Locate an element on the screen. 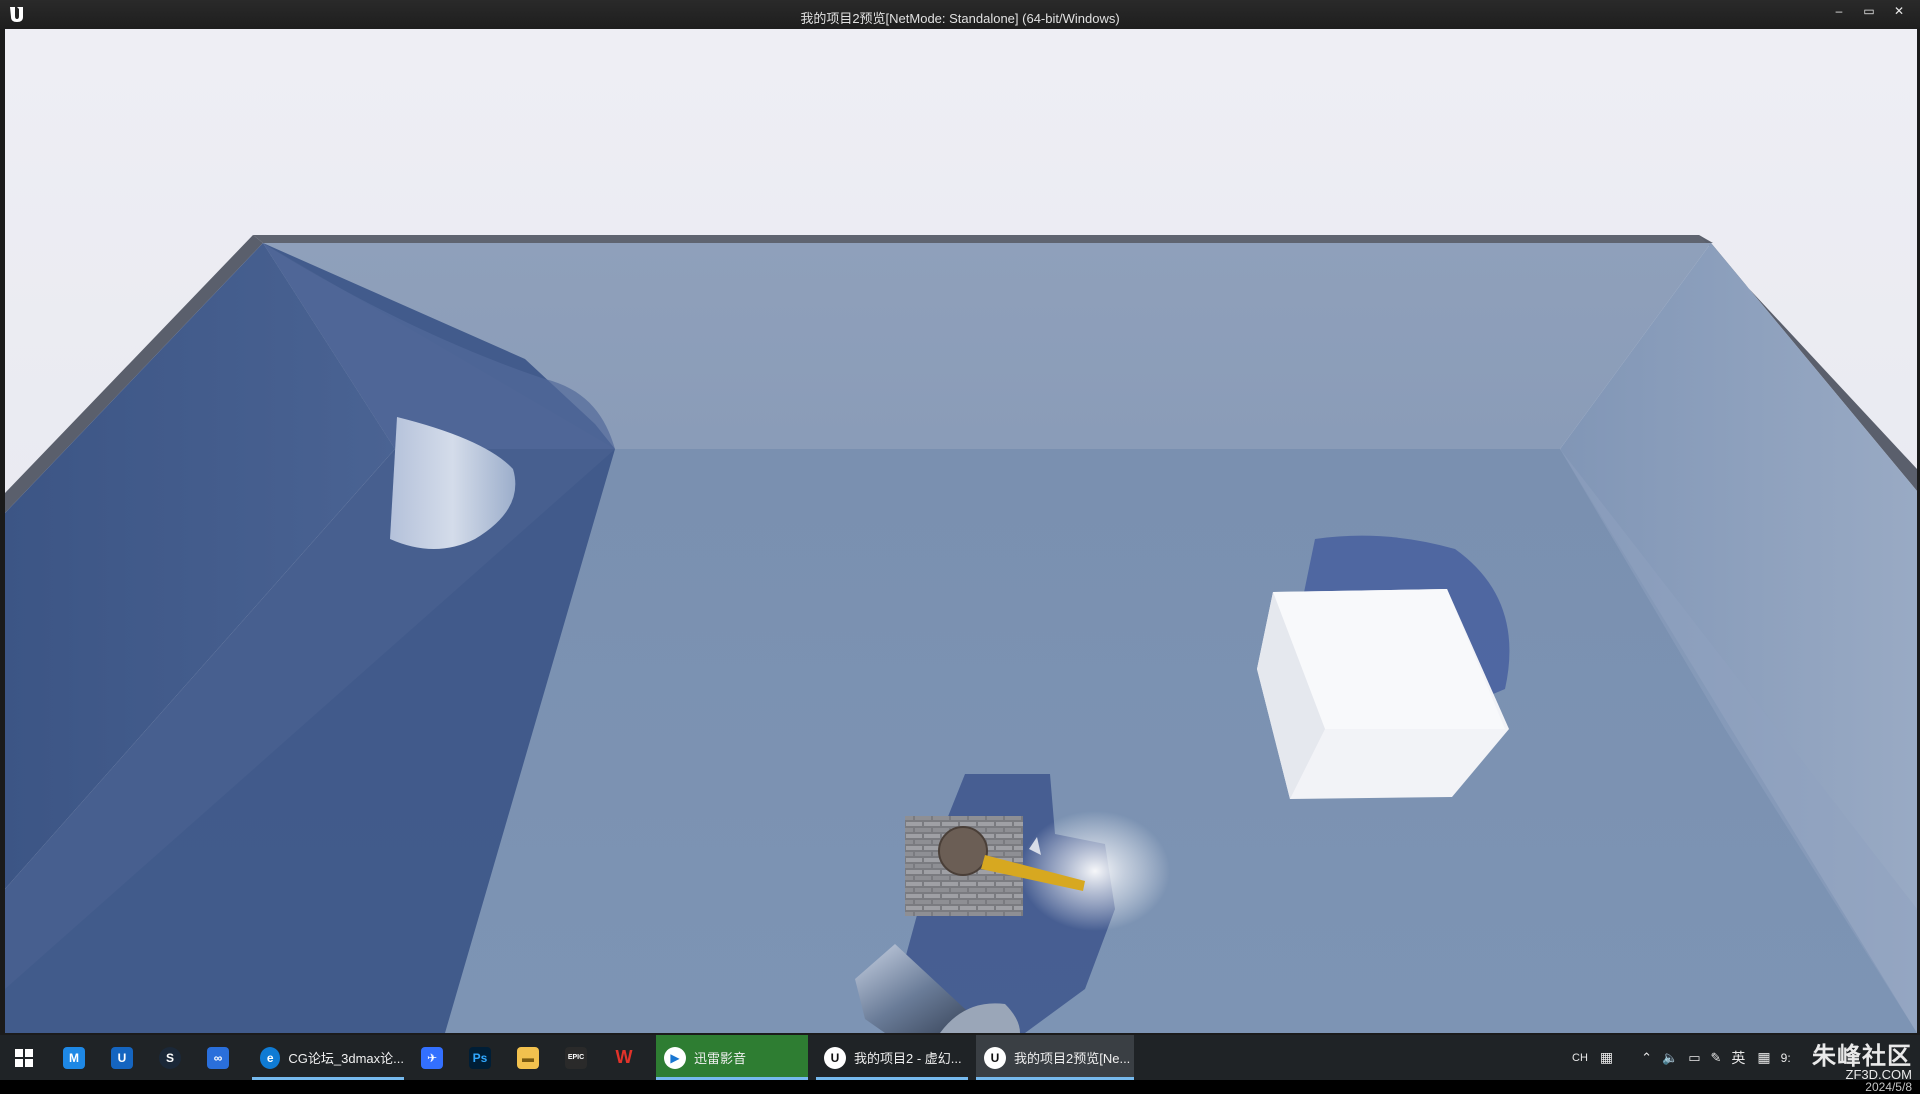 This screenshot has height=1094, width=1920. ime-mode: 英 is located at coordinates (1738, 1058).